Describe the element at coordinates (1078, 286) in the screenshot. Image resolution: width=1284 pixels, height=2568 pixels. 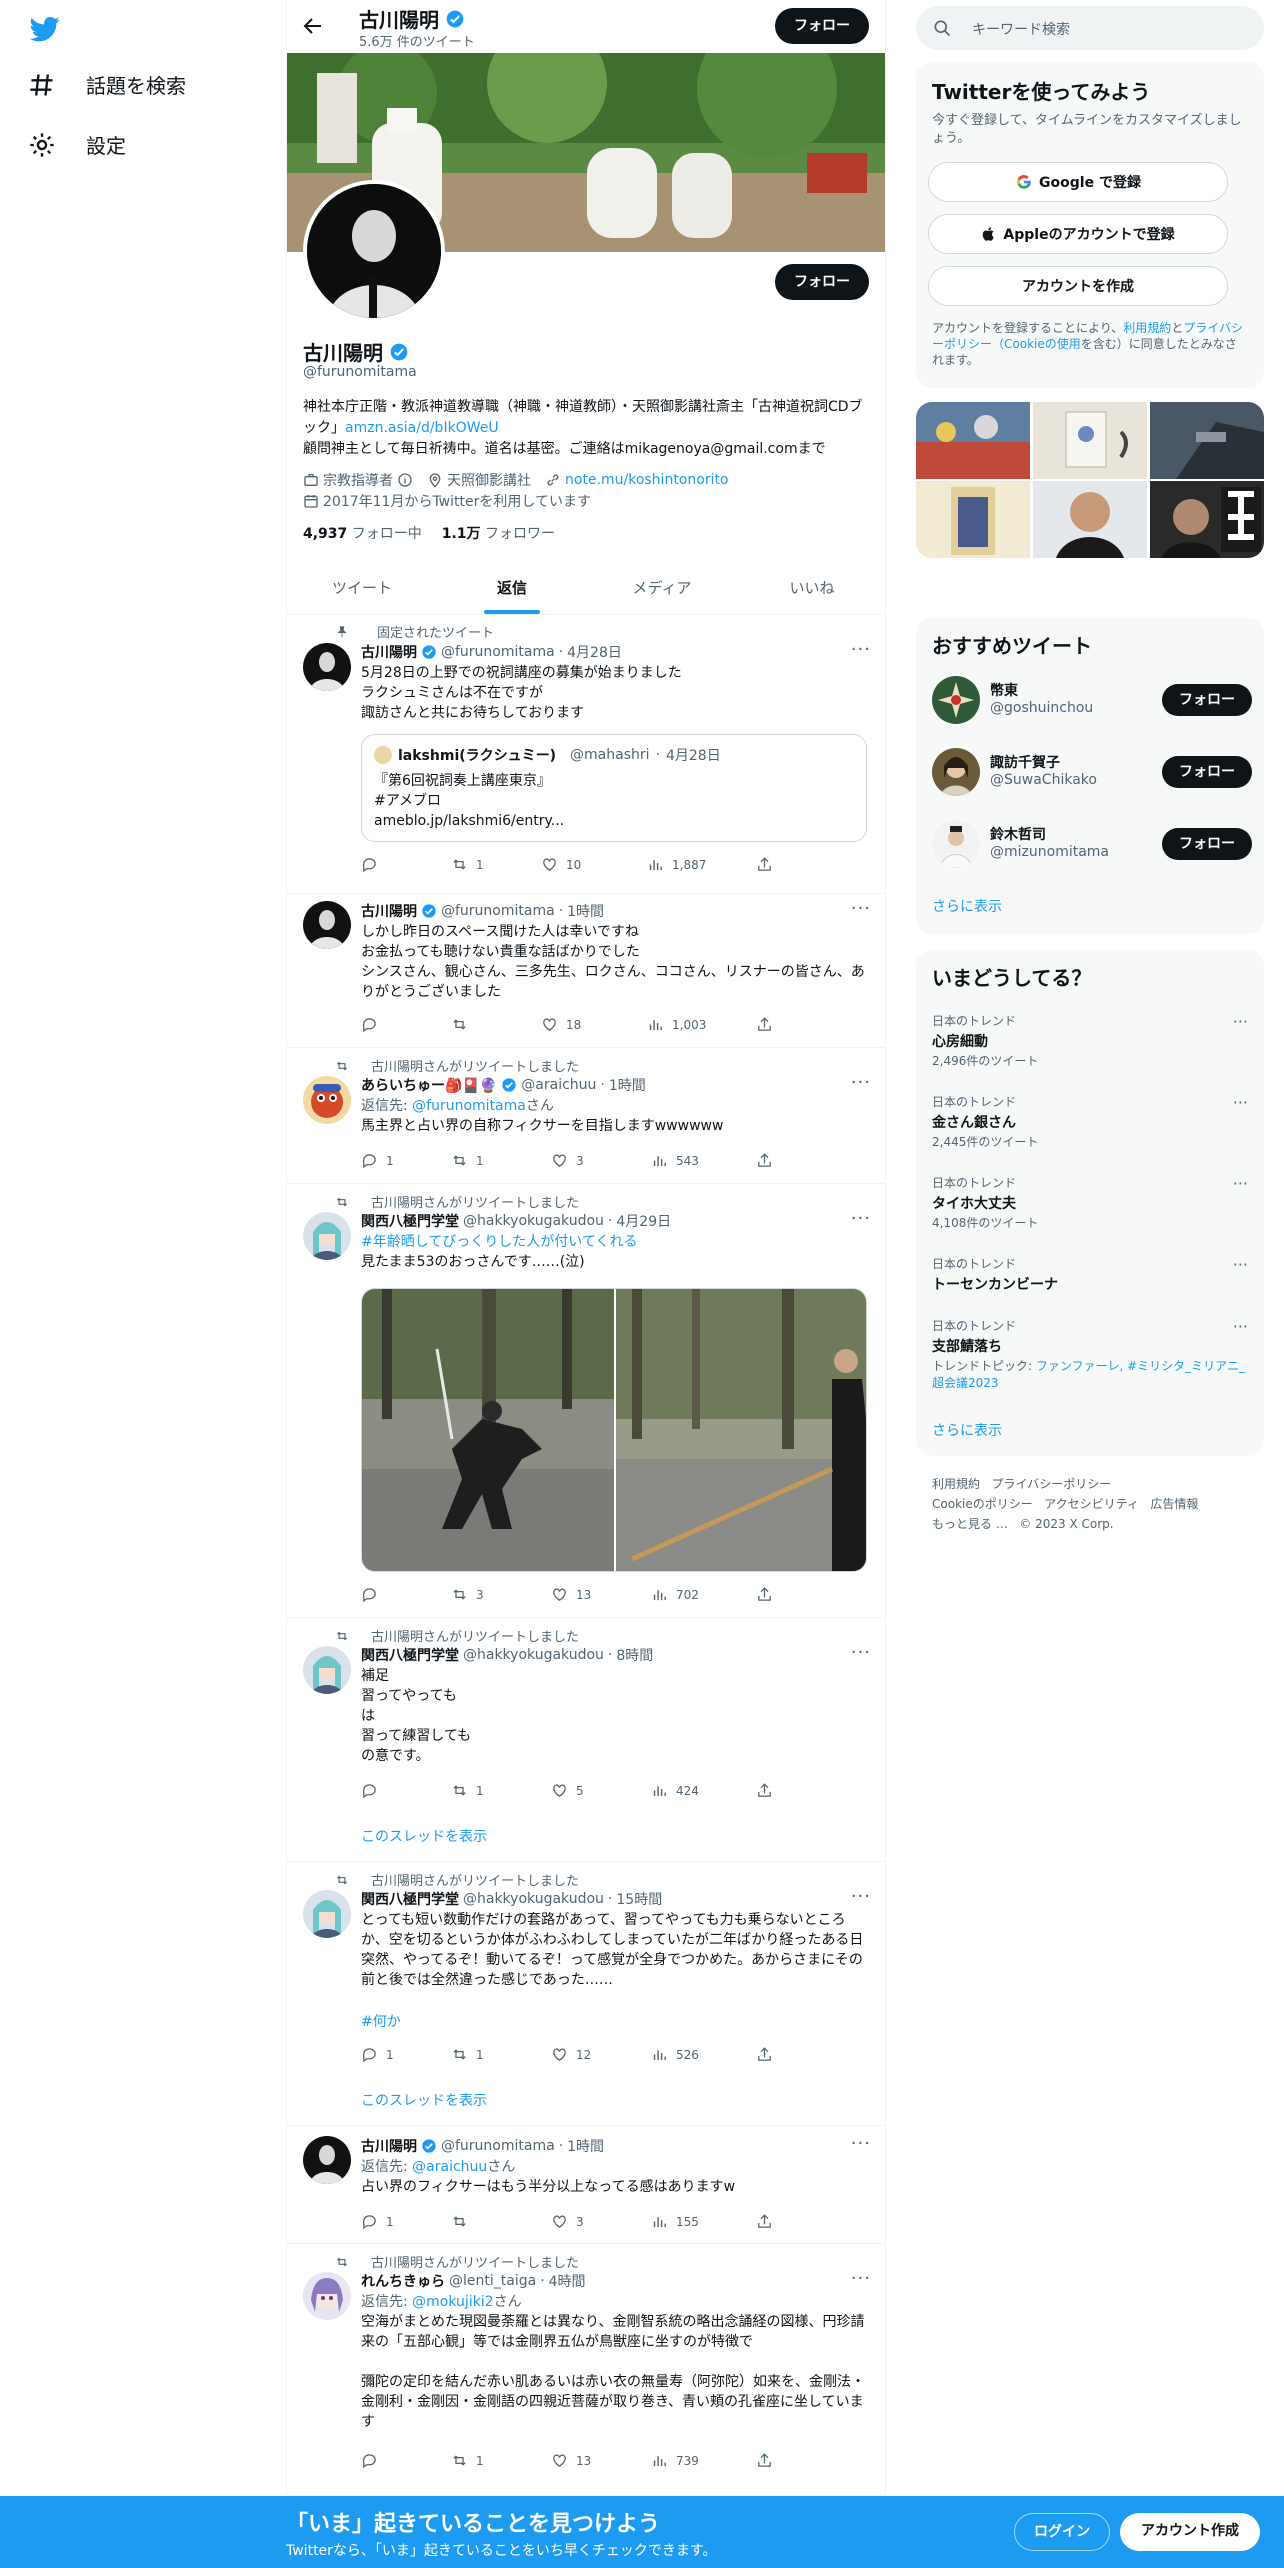
I see `create-account-button: アカウントを作成` at that location.